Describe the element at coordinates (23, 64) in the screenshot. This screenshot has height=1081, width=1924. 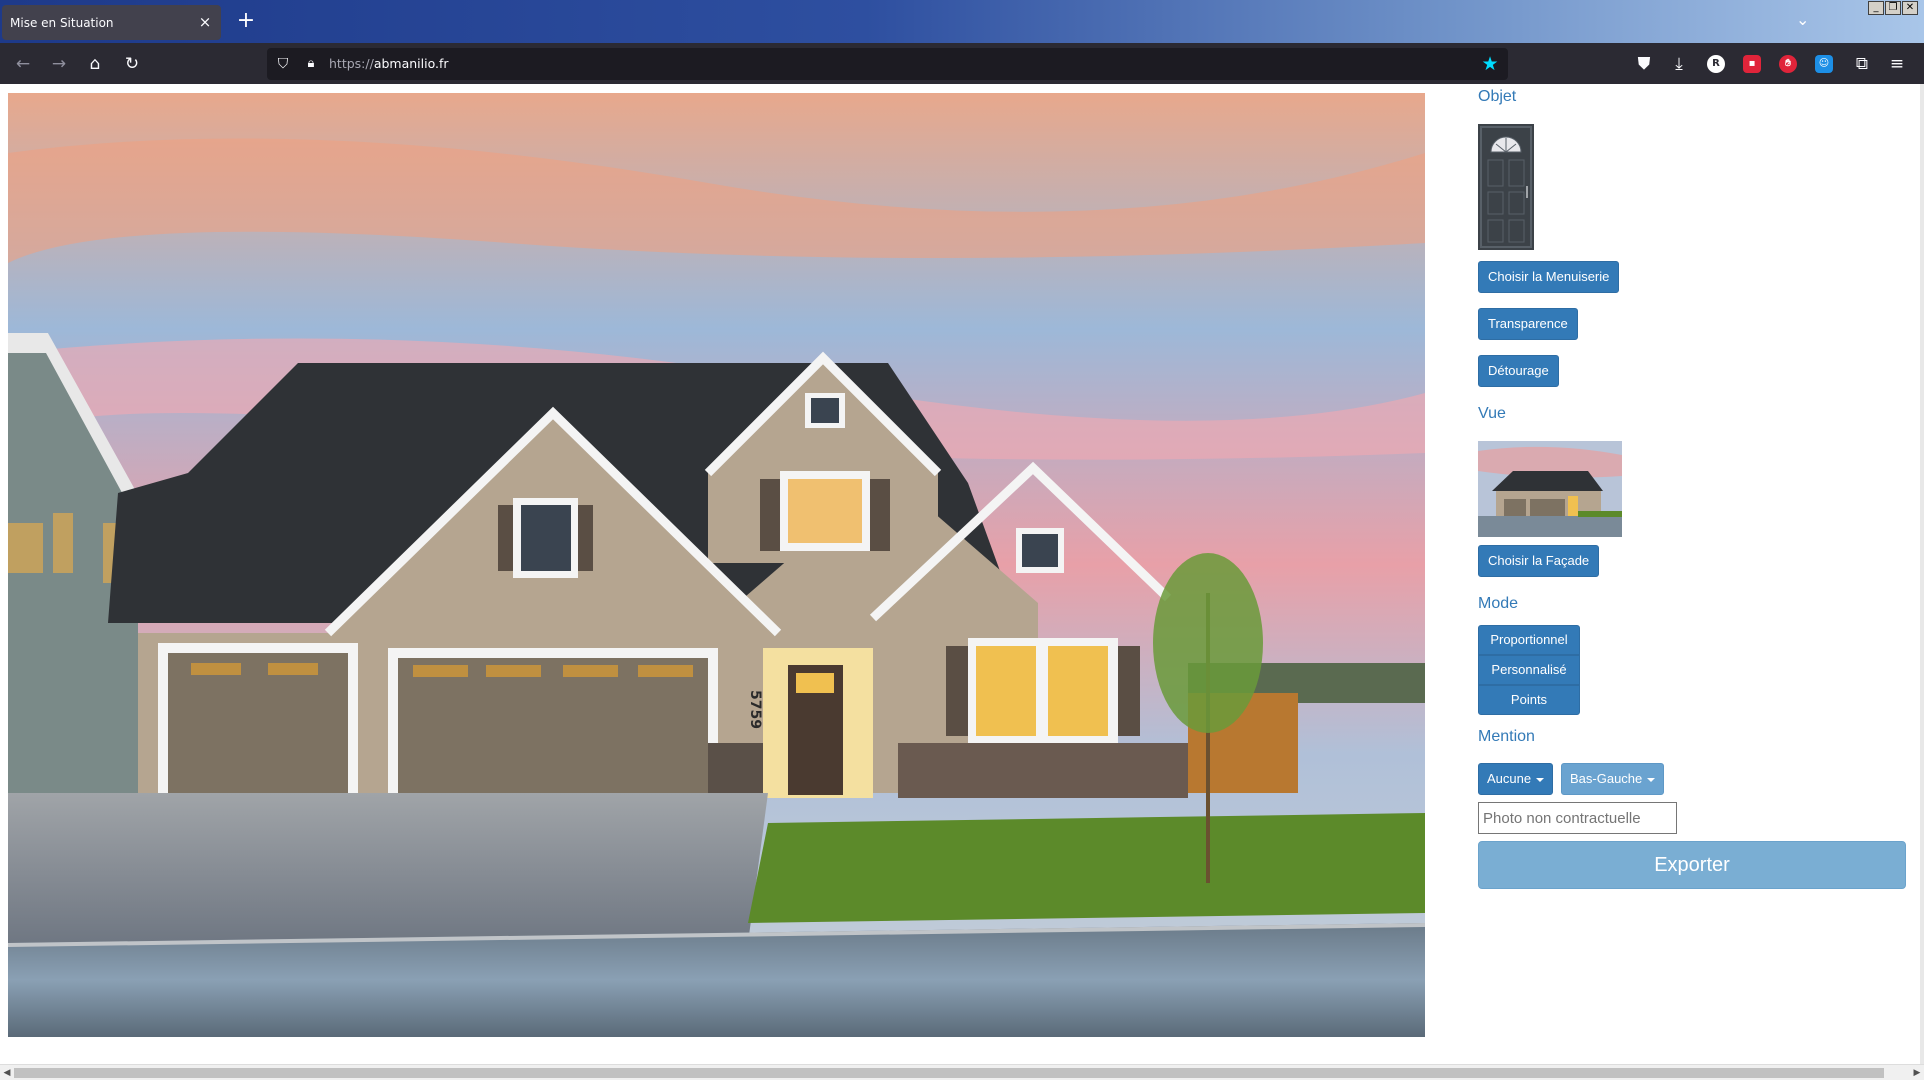
I see `back-arrow-icon: ←` at that location.